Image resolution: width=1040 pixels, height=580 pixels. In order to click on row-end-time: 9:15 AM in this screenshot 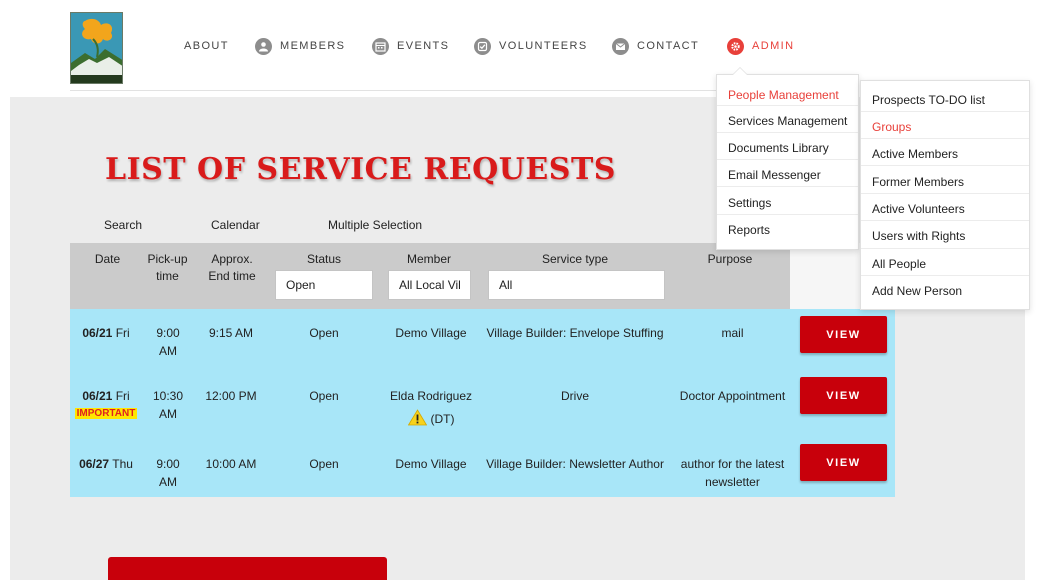, I will do `click(231, 333)`.